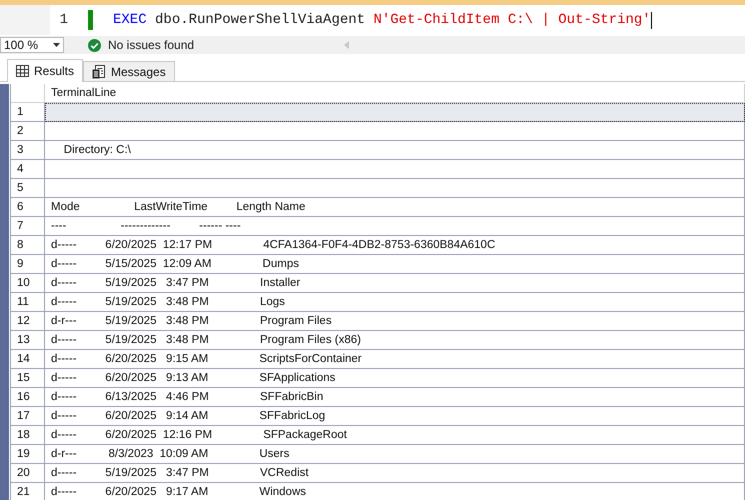  I want to click on row-number: 9, so click(28, 264).